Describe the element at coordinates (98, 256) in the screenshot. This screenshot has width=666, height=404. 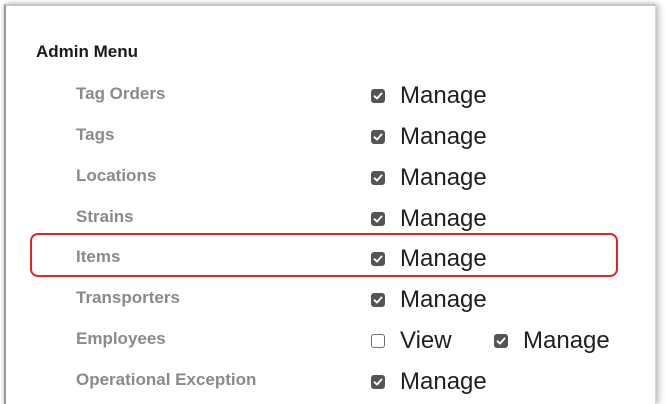
I see `row-label: Items` at that location.